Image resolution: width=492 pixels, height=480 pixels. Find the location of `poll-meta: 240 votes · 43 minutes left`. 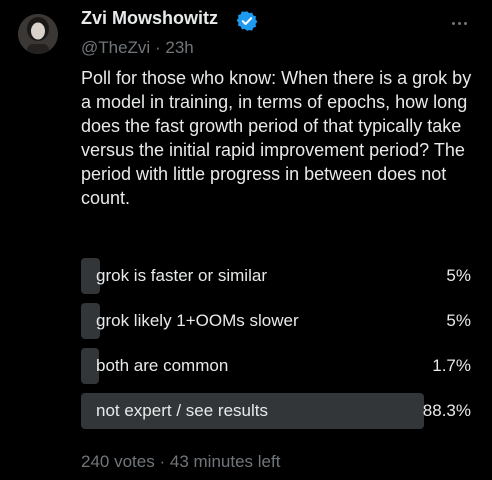

poll-meta: 240 votes · 43 minutes left is located at coordinates (180, 462).